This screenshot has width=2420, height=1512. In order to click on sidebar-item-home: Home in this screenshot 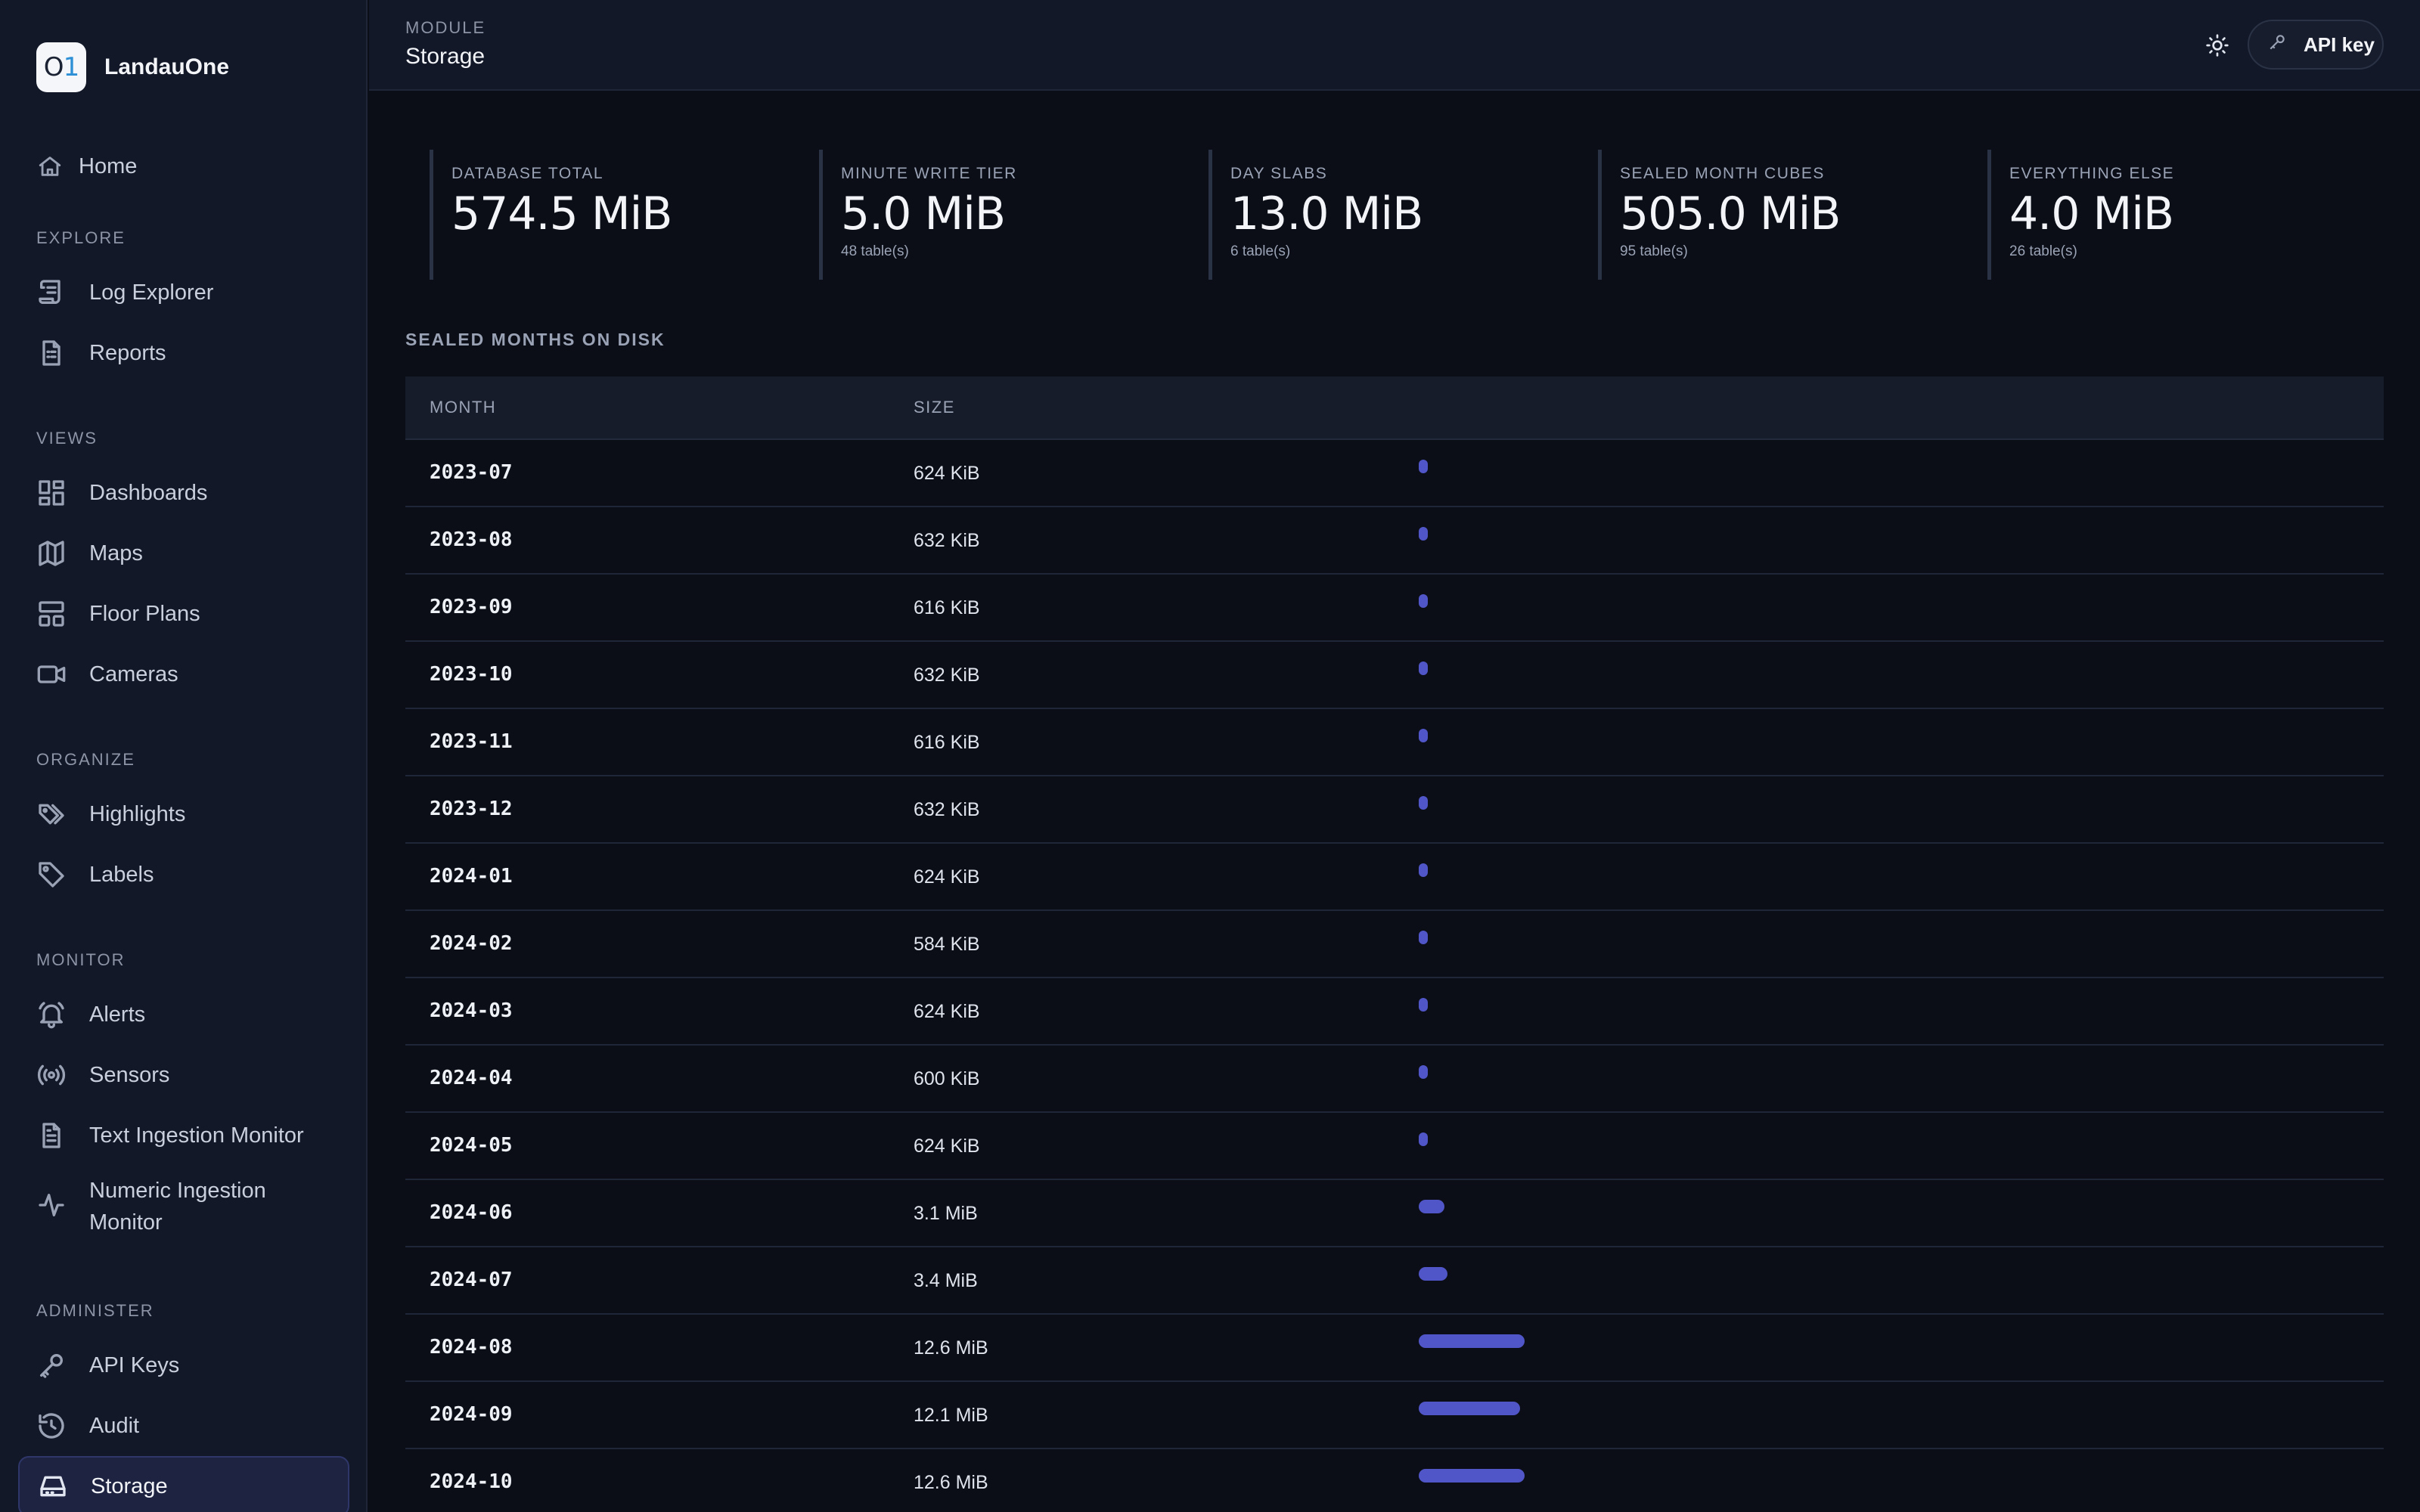, I will do `click(86, 166)`.